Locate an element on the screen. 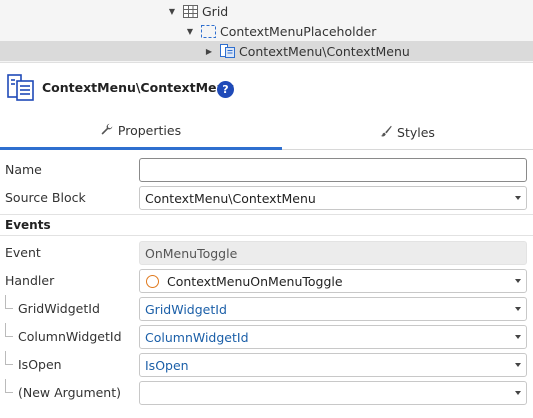 This screenshot has height=418, width=533. property-row-source-block: Source Block ContextMenu\ContextMenu is located at coordinates (266, 198).